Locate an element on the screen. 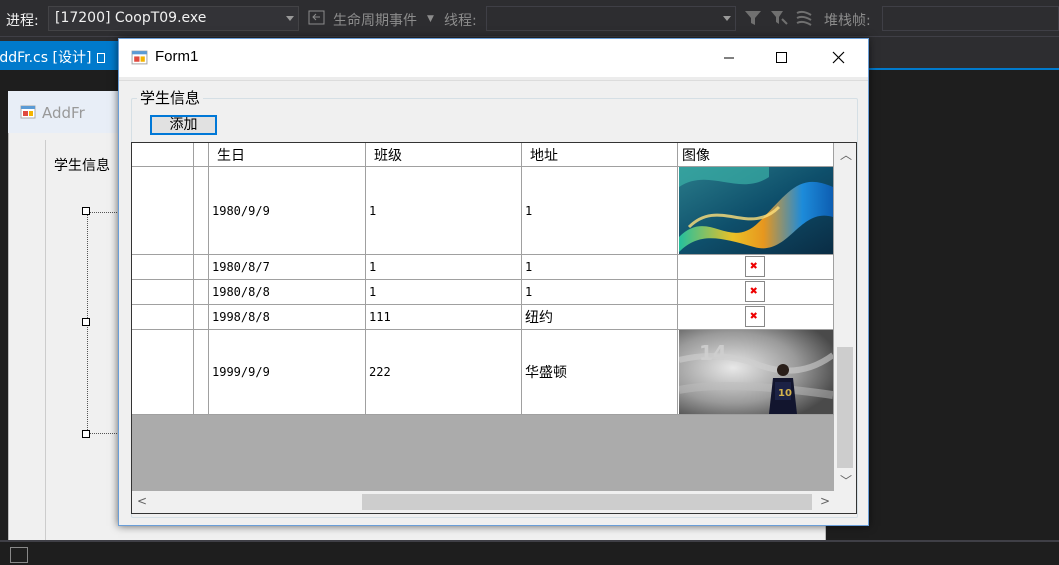 The image size is (1059, 565). lifecycle-events-icon is located at coordinates (317, 18).